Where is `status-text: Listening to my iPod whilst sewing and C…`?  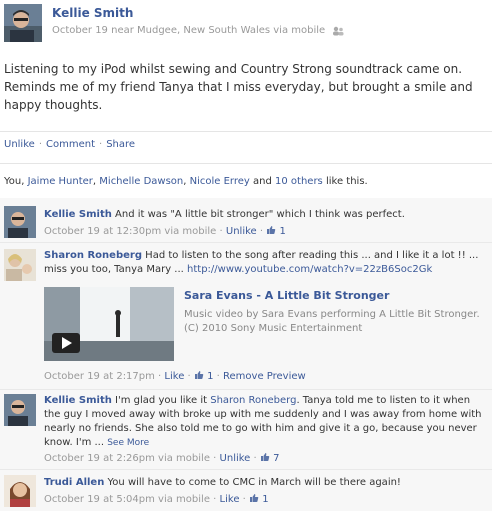 status-text: Listening to my iPod whilst sewing and C… is located at coordinates (238, 87).